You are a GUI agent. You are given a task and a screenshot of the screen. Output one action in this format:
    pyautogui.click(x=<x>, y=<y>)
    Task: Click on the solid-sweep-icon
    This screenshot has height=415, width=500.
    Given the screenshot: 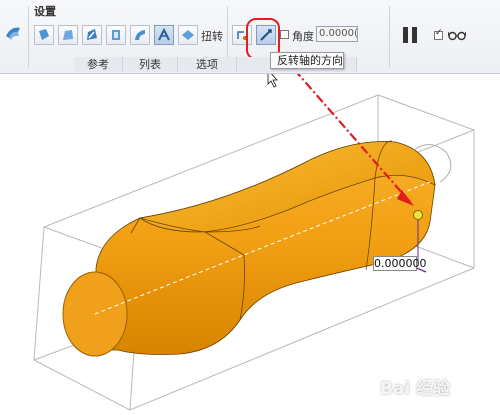 What is the action you would take?
    pyautogui.click(x=44, y=35)
    